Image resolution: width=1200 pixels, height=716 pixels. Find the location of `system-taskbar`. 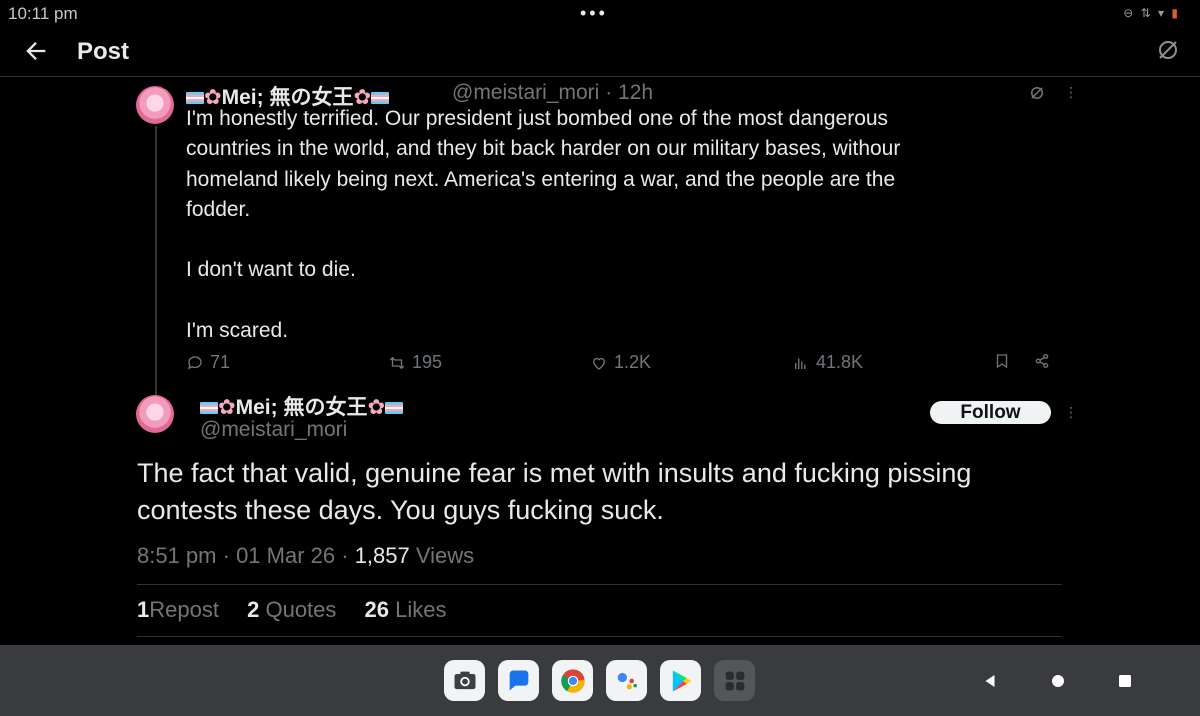

system-taskbar is located at coordinates (600, 680).